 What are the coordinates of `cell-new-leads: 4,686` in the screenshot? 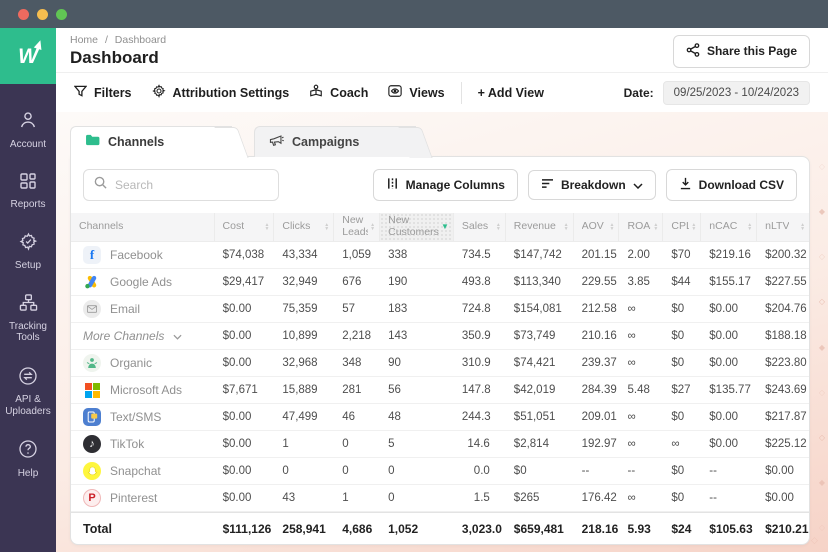 It's located at (357, 528).